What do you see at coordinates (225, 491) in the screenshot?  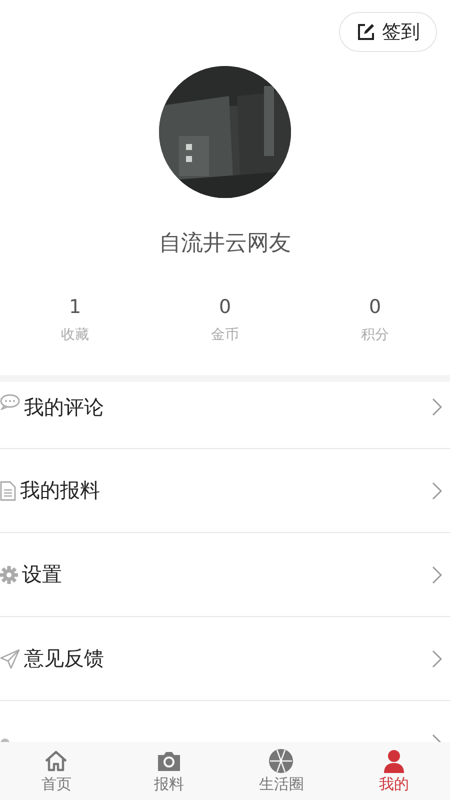 I see `menu-item: 我的报料` at bounding box center [225, 491].